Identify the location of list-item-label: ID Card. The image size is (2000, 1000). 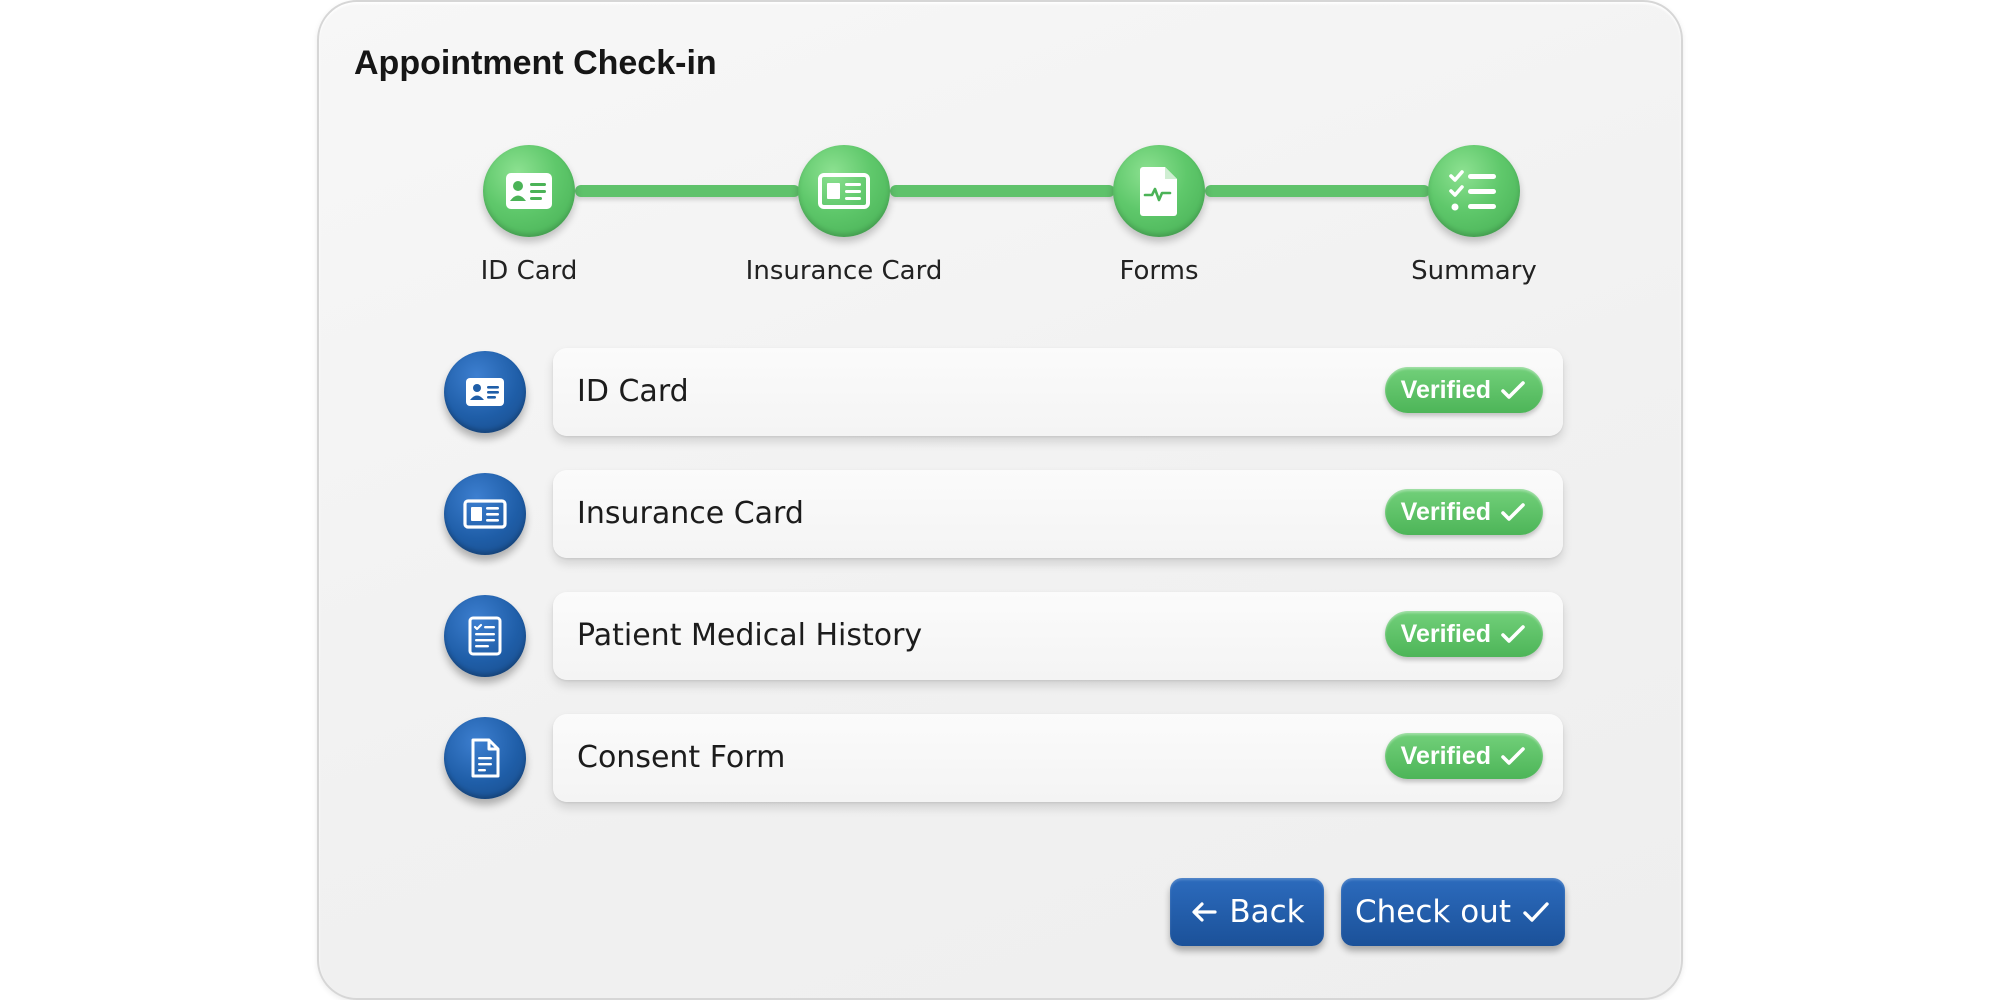
(633, 391).